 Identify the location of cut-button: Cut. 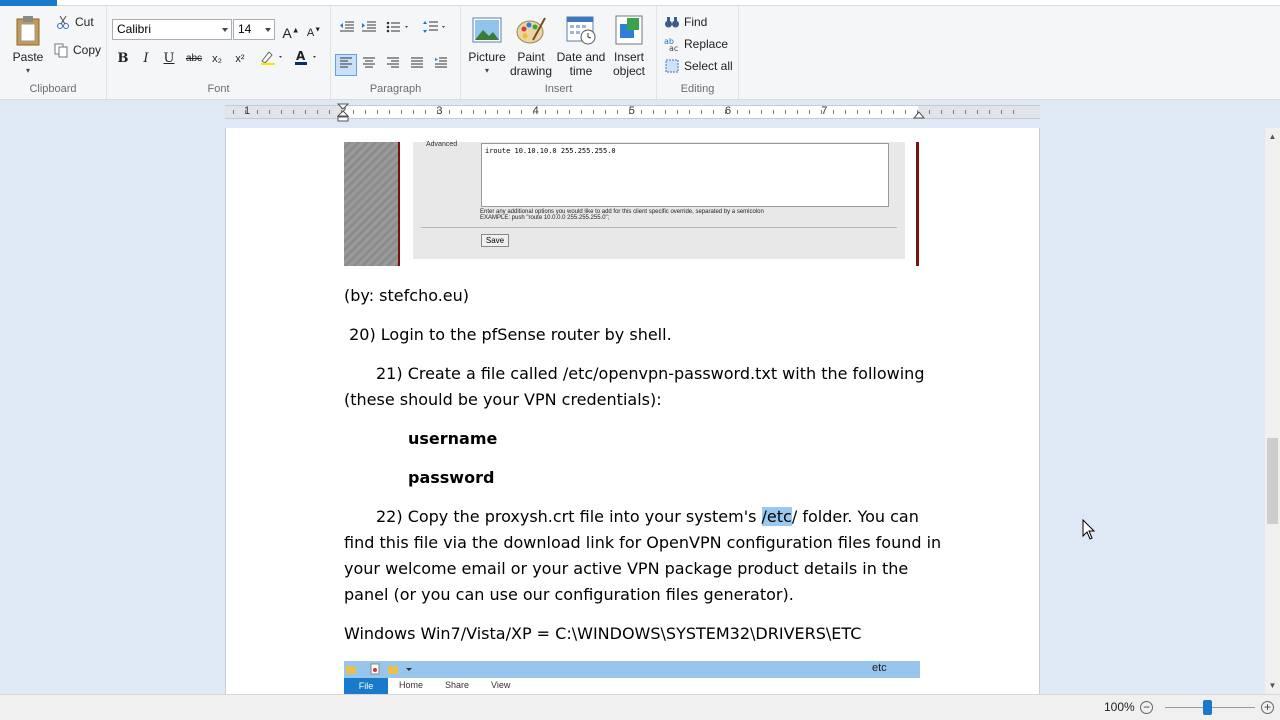
(74, 22).